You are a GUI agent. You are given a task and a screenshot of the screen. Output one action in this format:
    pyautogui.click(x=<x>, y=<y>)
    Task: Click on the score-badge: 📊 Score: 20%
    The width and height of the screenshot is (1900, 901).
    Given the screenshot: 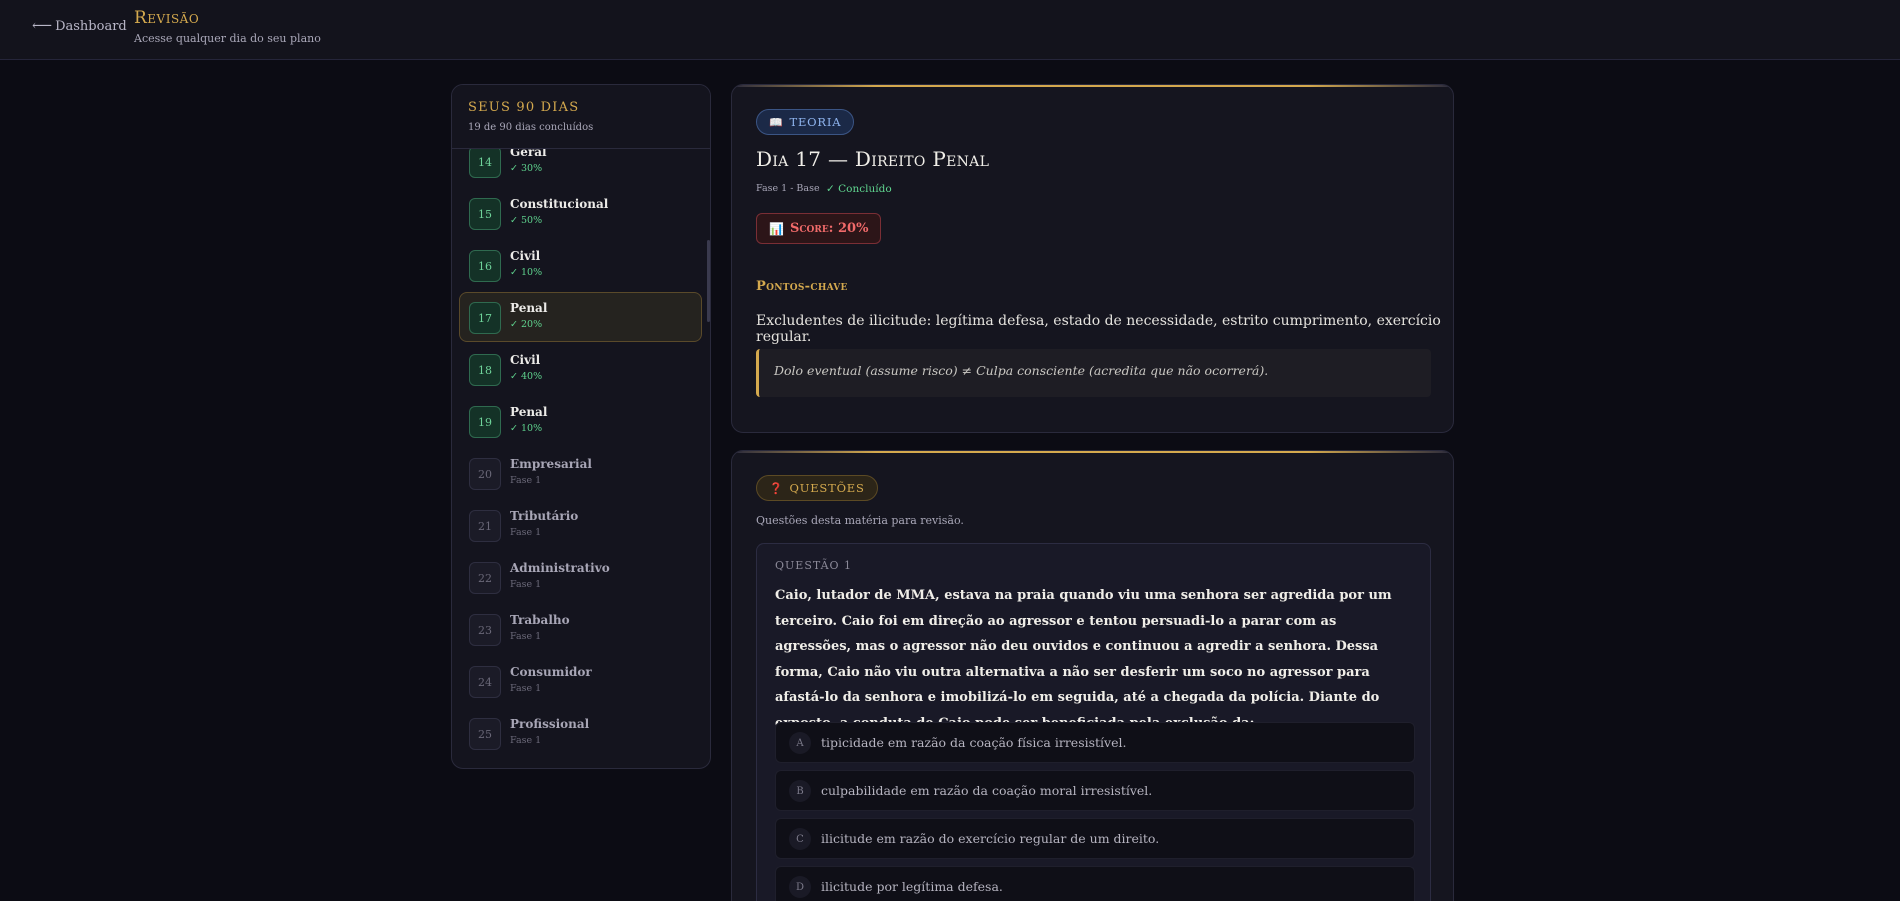 What is the action you would take?
    pyautogui.click(x=819, y=228)
    